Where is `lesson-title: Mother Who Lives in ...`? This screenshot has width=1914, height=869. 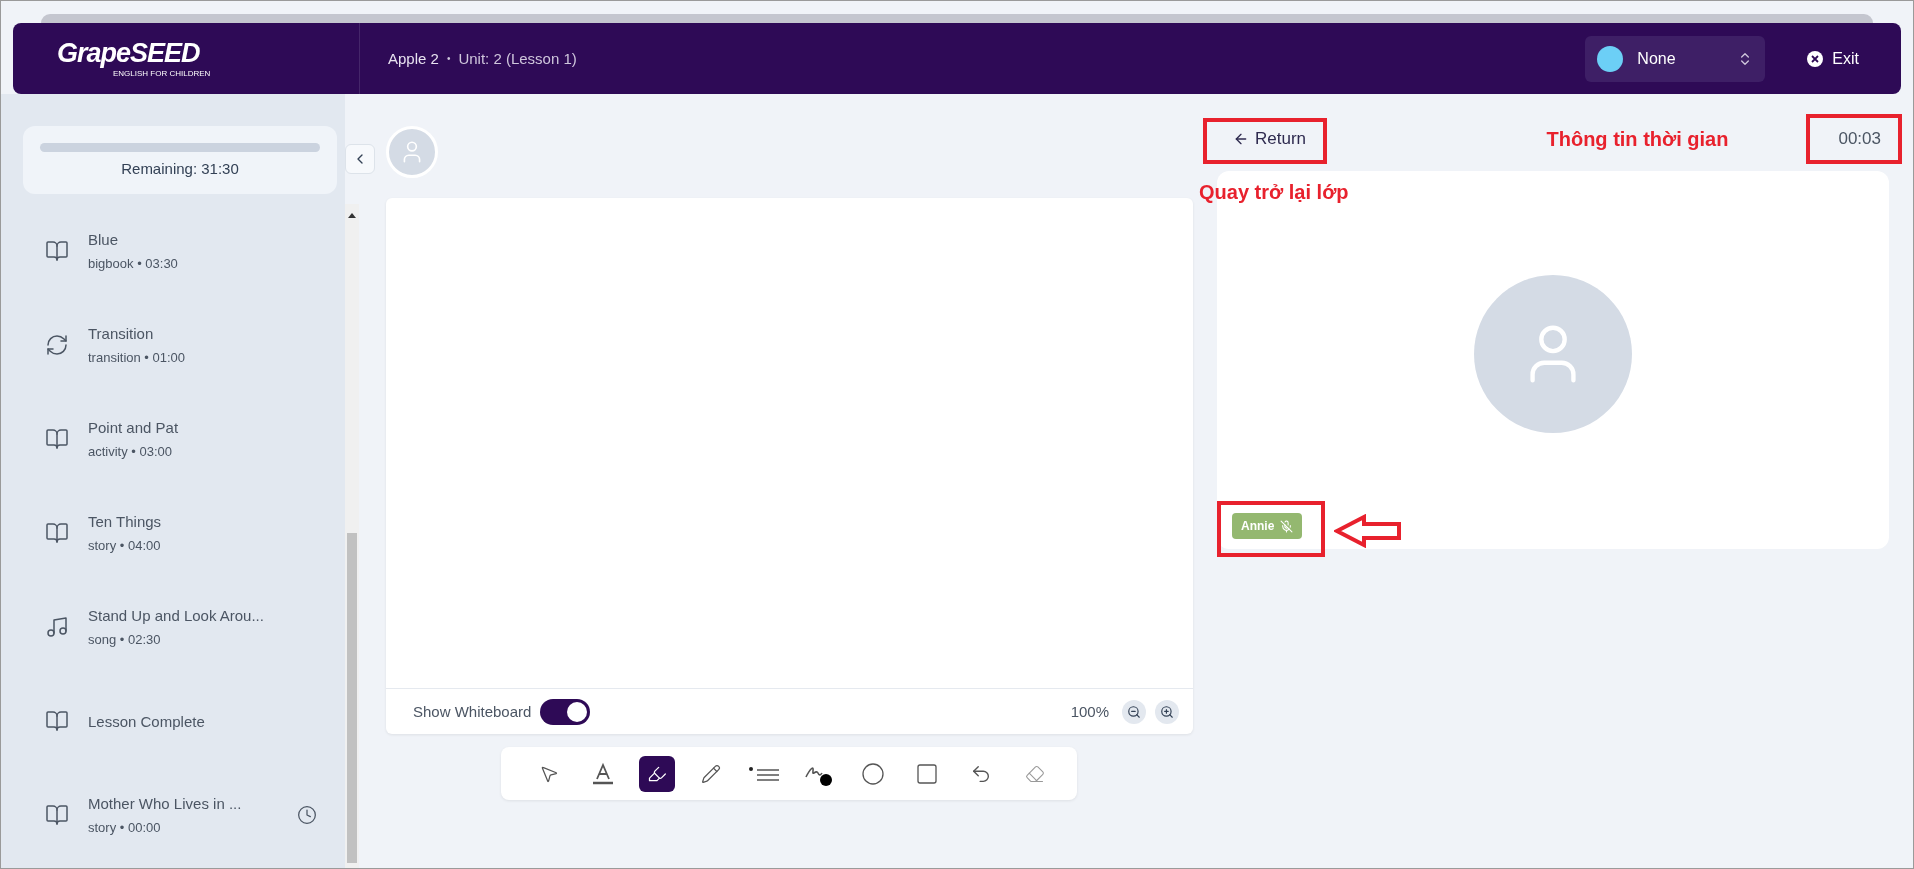 lesson-title: Mother Who Lives in ... is located at coordinates (165, 803).